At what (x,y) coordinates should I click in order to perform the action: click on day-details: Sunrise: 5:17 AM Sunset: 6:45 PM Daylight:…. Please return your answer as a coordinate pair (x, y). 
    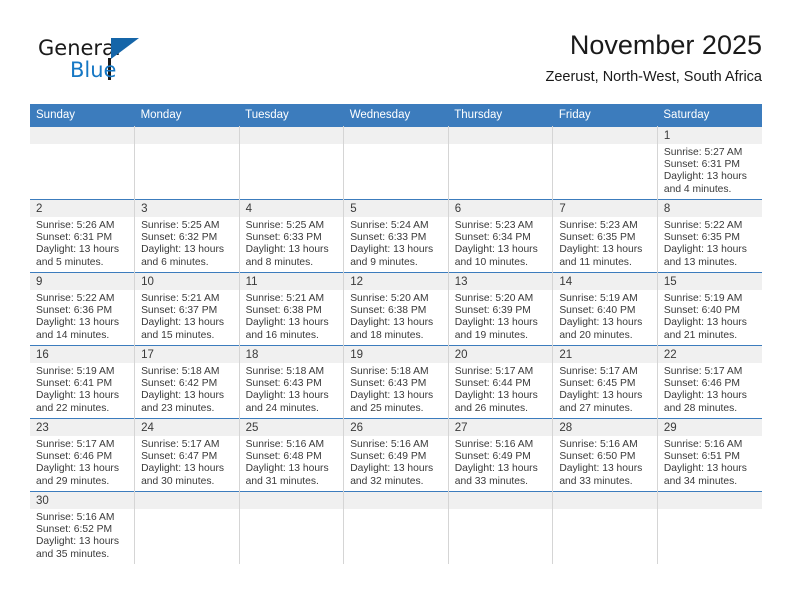
    Looking at the image, I should click on (605, 389).